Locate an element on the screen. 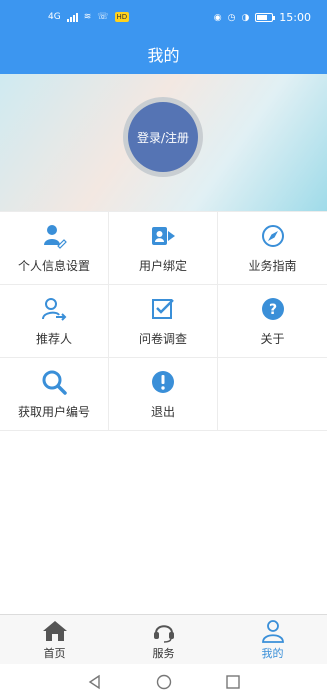  menu-item-empty is located at coordinates (272, 394).